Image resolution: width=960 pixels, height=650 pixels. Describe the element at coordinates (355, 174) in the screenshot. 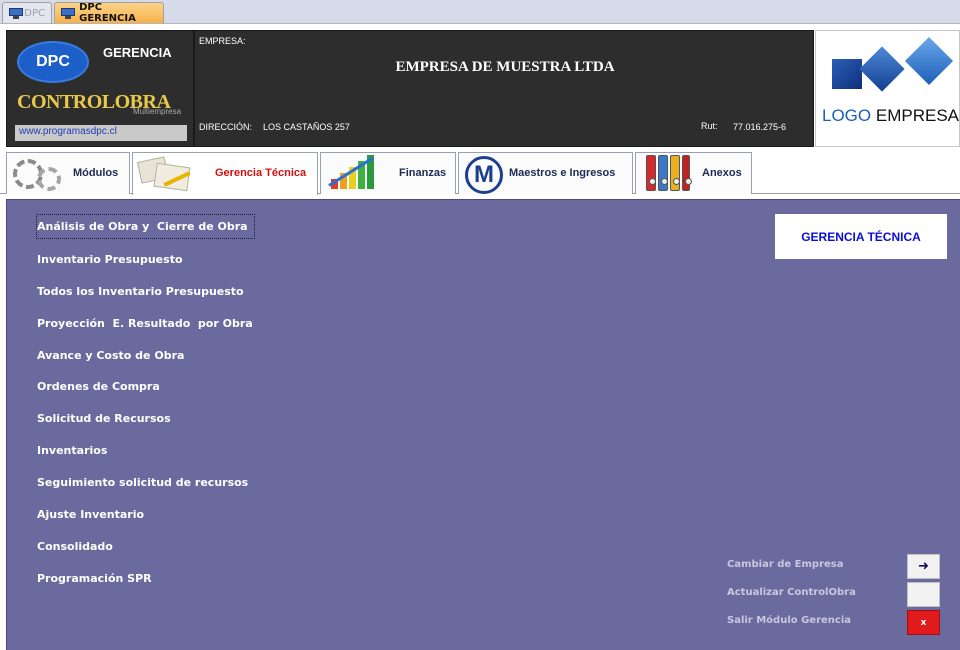

I see `bar-chart-icon` at that location.